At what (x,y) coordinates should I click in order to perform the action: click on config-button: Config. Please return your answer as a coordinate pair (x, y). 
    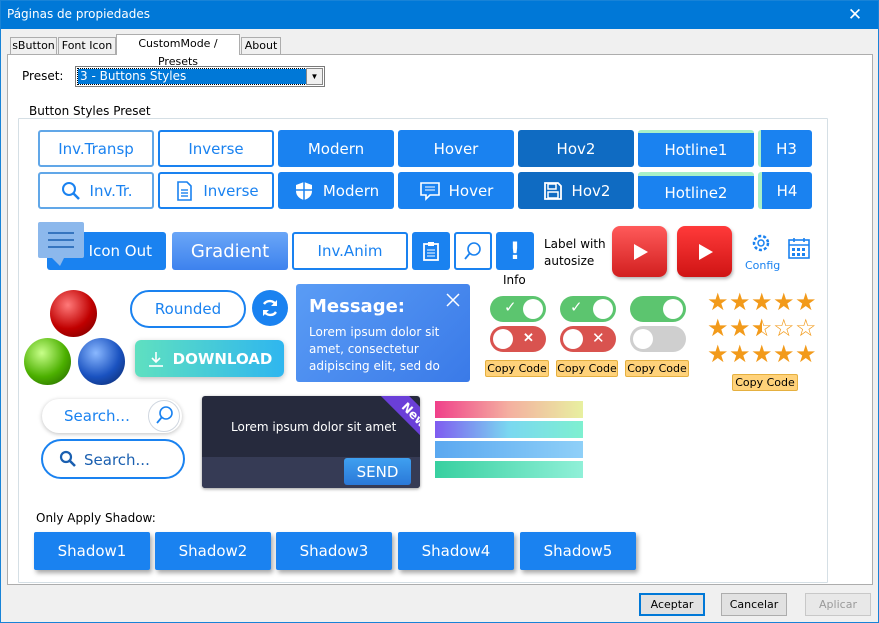
    Looking at the image, I should click on (762, 252).